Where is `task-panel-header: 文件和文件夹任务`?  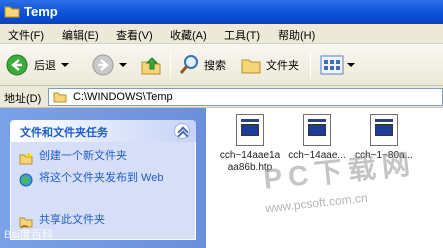 task-panel-header: 文件和文件夹任务 is located at coordinates (103, 131).